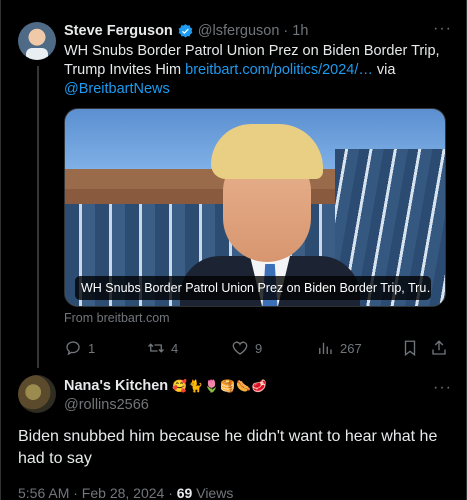 The width and height of the screenshot is (467, 500). I want to click on reply-header: Nana's Kitchen 🥰🐈🌷🥞🌭🥩 ···, so click(258, 387).